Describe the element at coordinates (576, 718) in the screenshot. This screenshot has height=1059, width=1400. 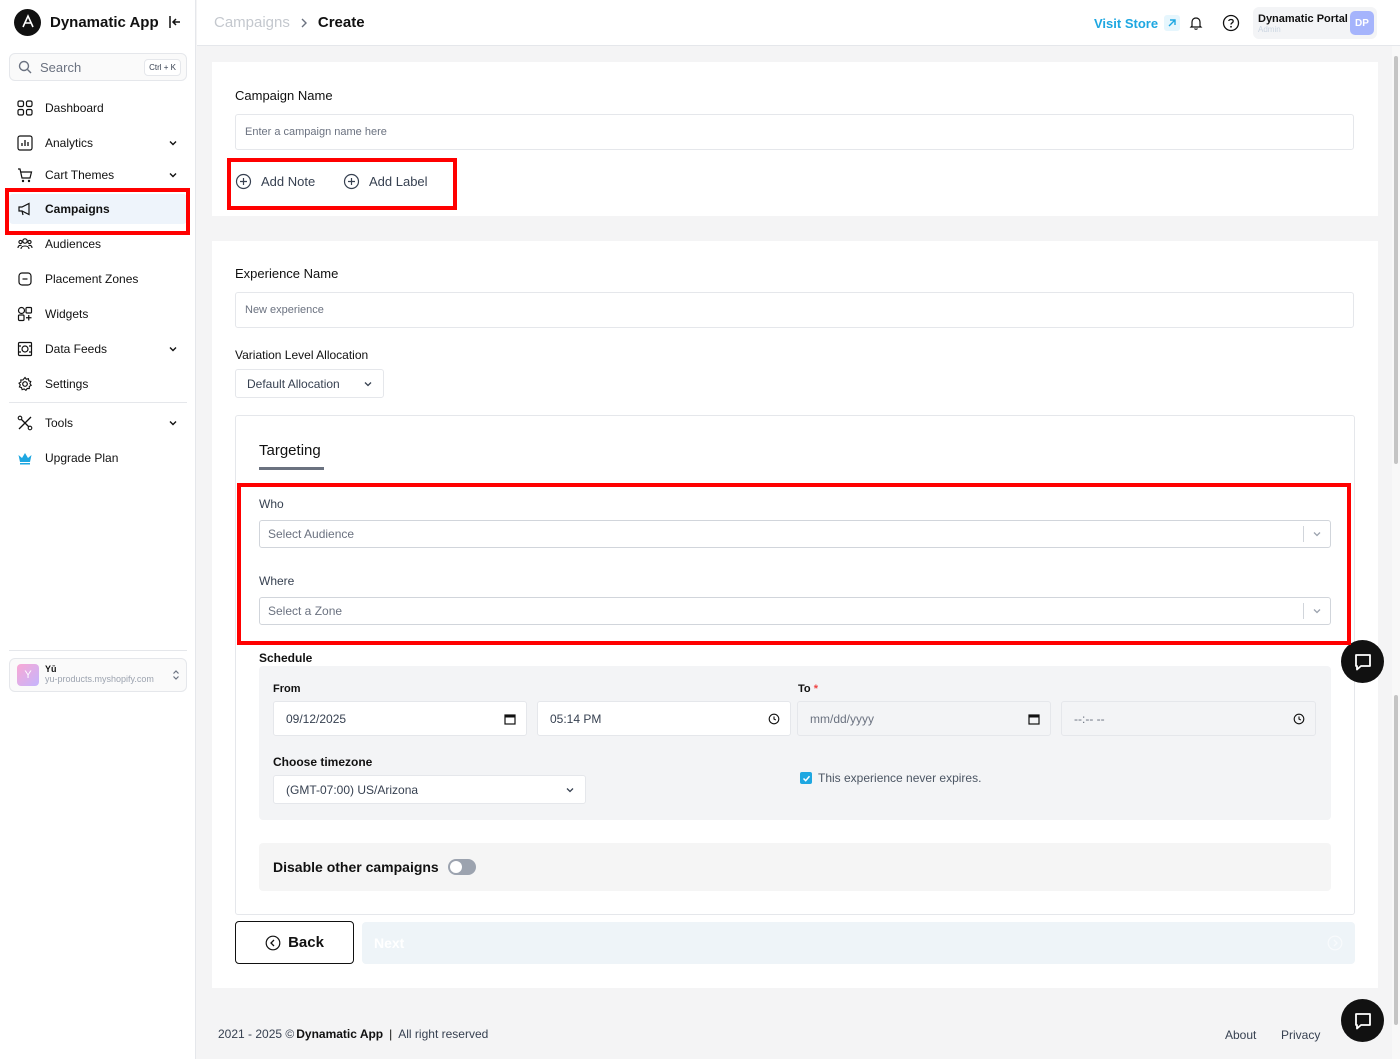
I see `from-time-value: 05:14 PM` at that location.